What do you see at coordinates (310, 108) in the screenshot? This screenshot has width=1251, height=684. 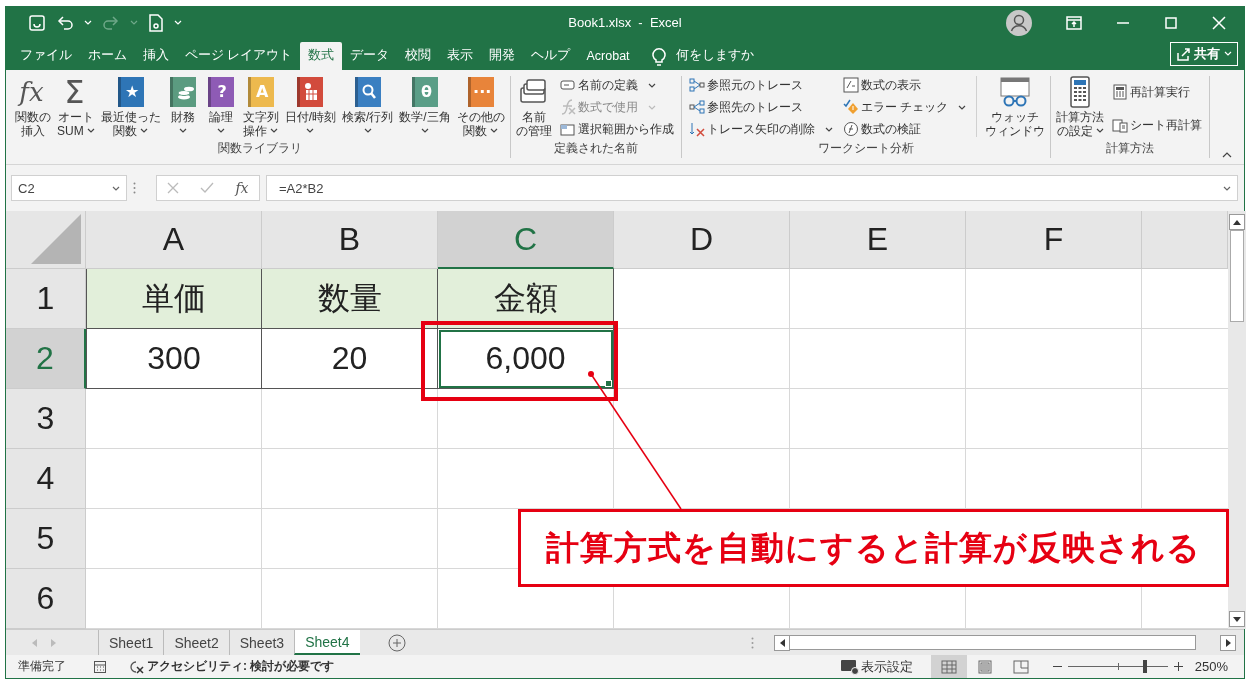 I see `ribbon-button: 日付/時刻` at bounding box center [310, 108].